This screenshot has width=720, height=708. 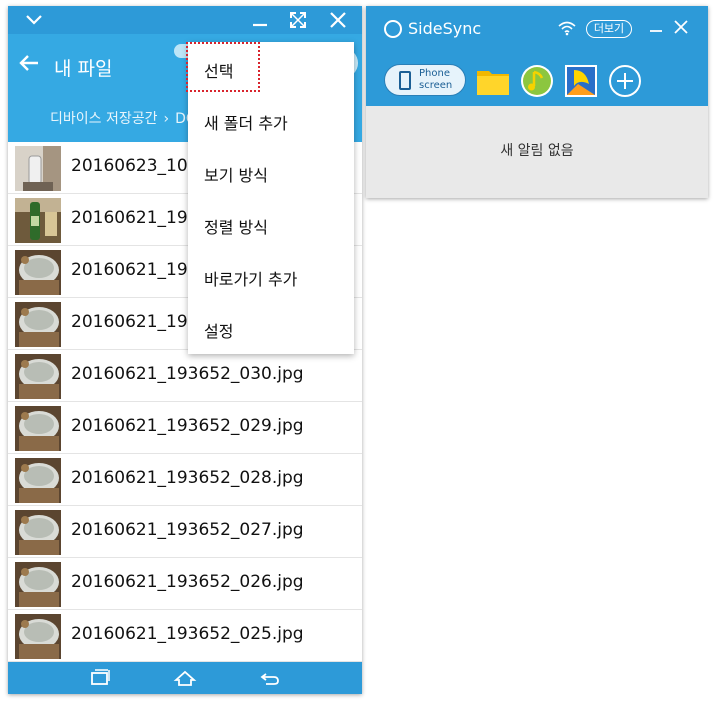 I want to click on navigation-bar, so click(x=185, y=678).